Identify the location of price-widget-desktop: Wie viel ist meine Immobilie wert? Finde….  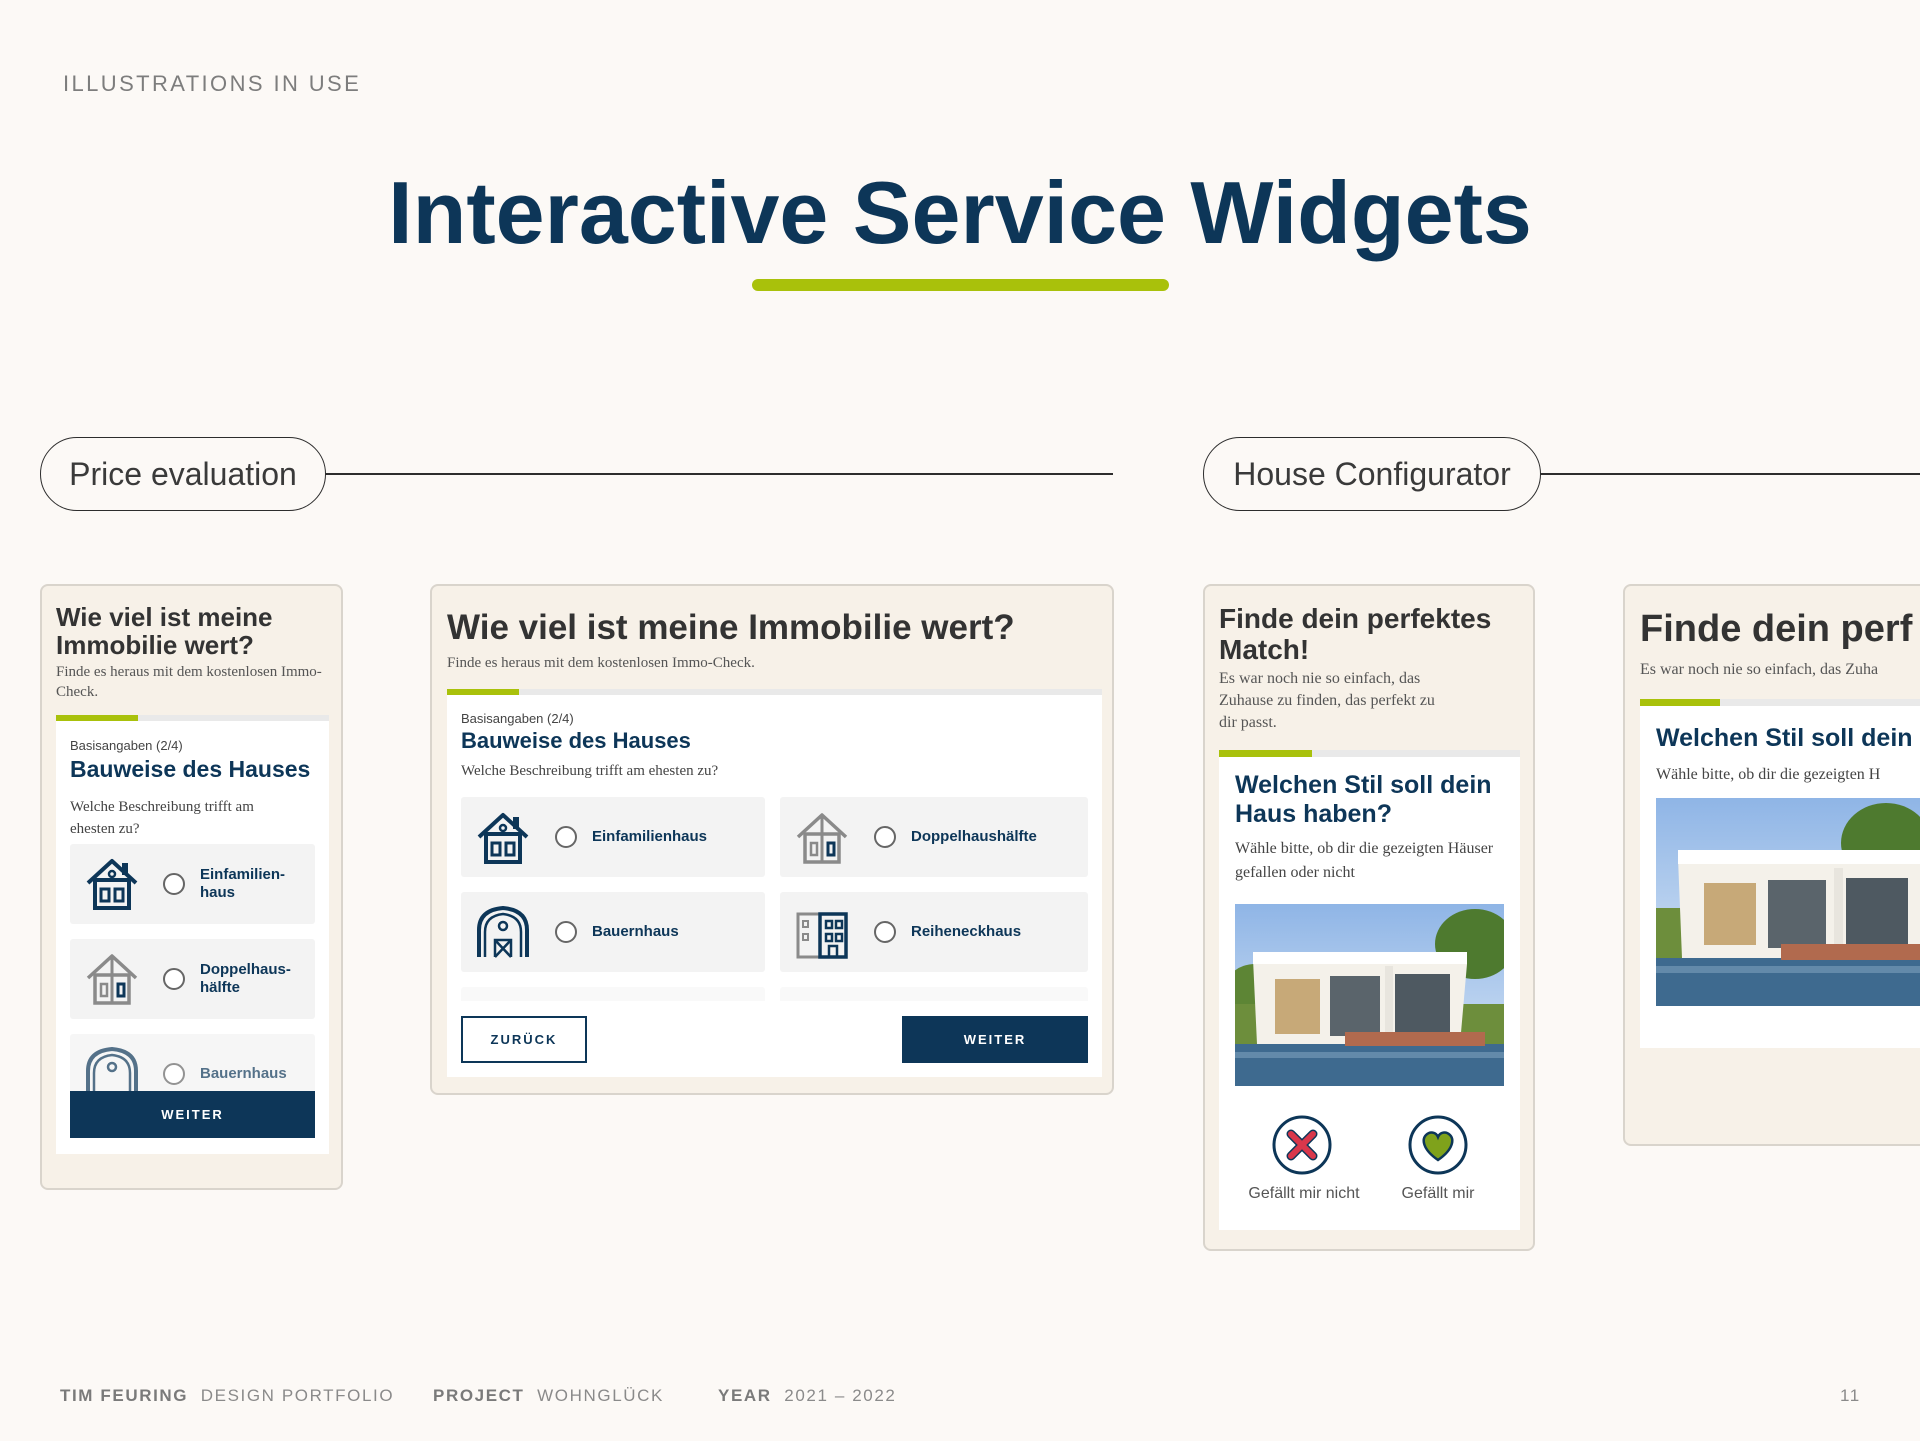
(772, 839).